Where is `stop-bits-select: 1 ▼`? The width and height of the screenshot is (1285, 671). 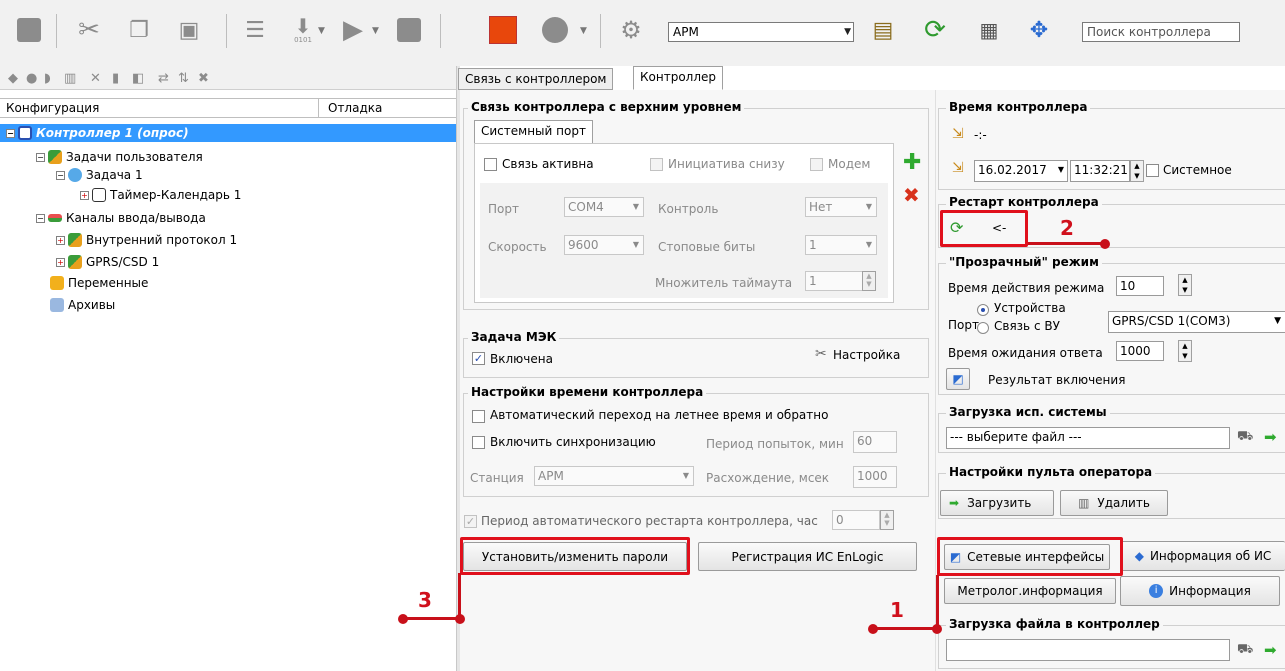 stop-bits-select: 1 ▼ is located at coordinates (841, 245).